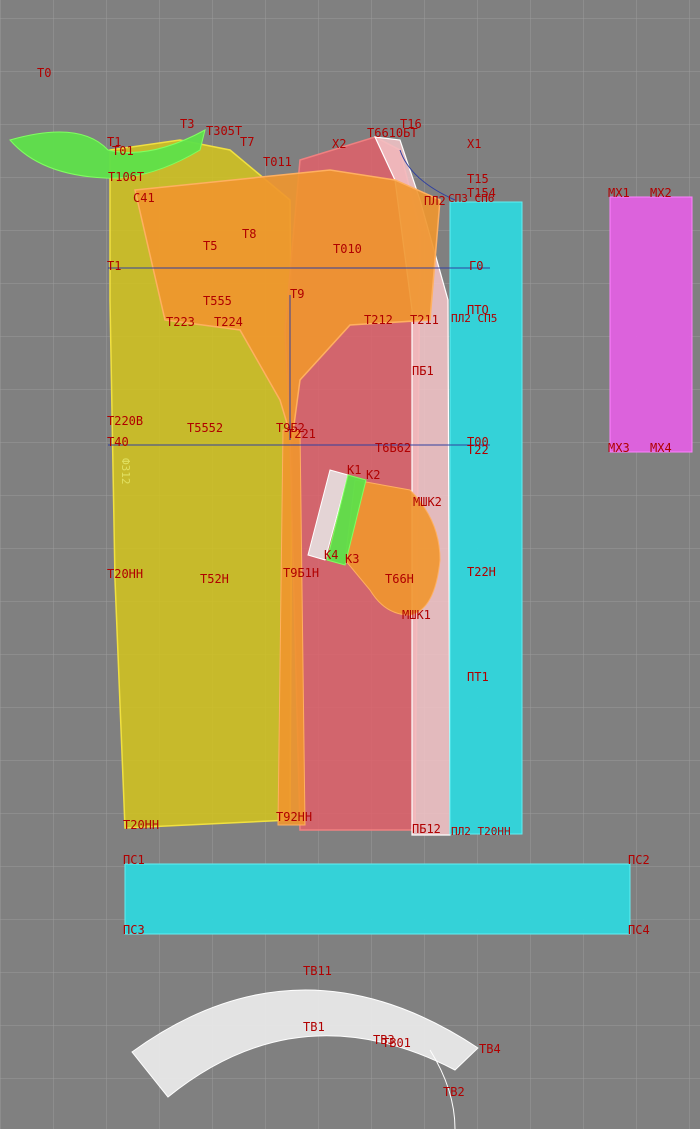 The width and height of the screenshot is (700, 1129). What do you see at coordinates (481, 572) in the screenshot?
I see `label-t22h: T22H` at bounding box center [481, 572].